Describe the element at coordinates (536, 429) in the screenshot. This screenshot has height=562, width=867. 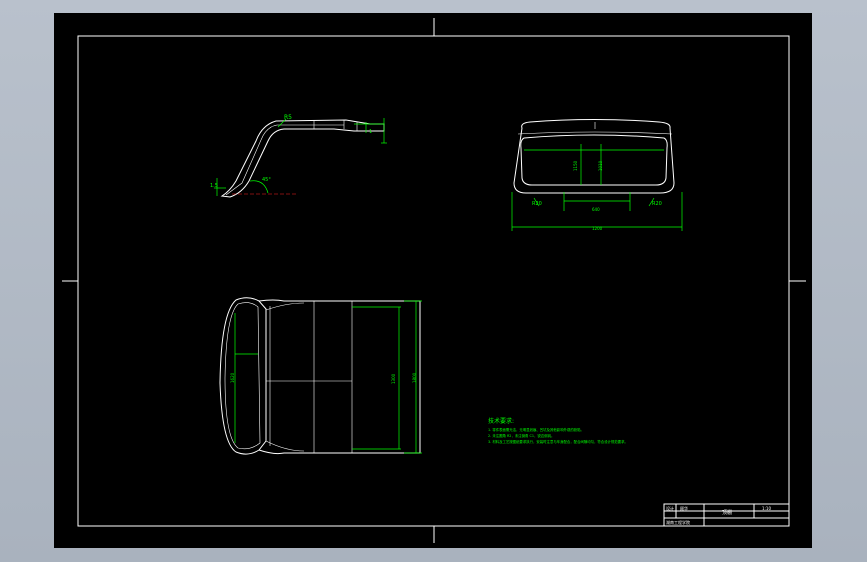
I see `notes-line-1: 1. 零件表面需光洁，无明显划痕、凹坑及其他影响外观的缺陷。` at that location.